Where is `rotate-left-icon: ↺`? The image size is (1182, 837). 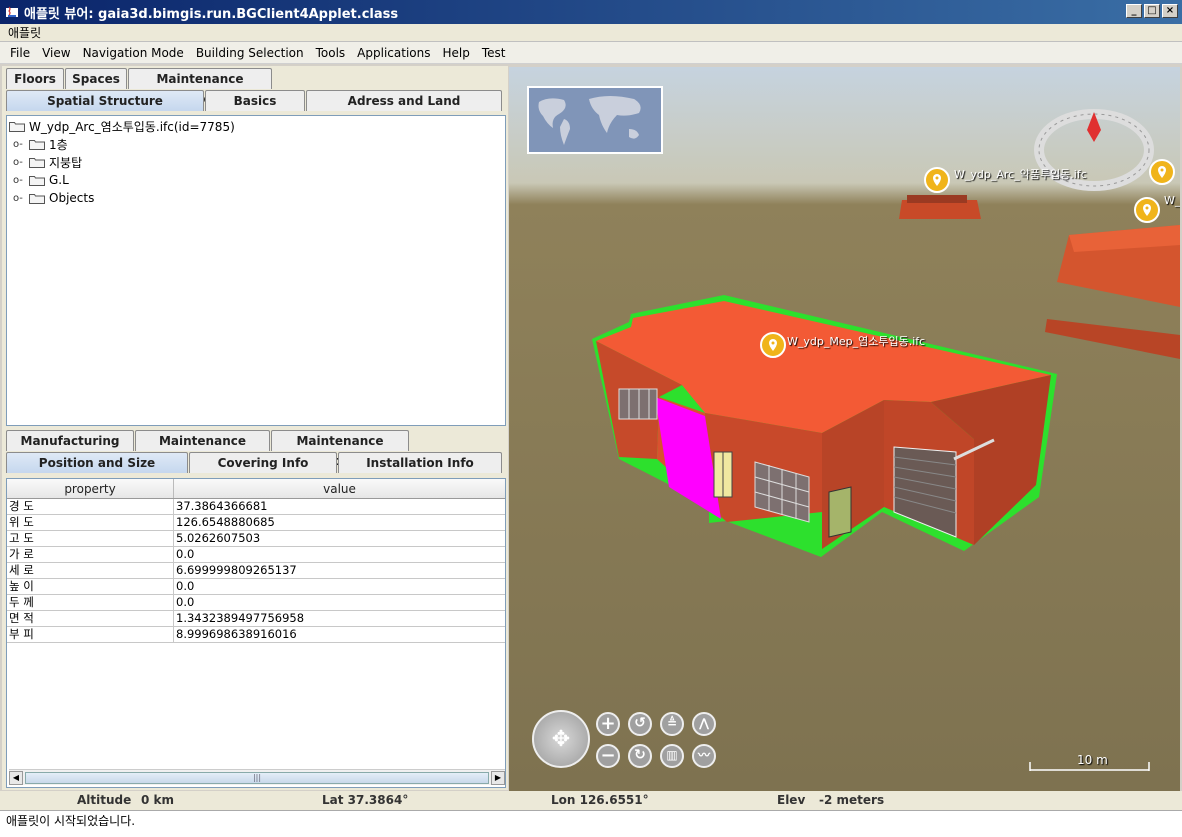
rotate-left-icon: ↺ is located at coordinates (640, 724).